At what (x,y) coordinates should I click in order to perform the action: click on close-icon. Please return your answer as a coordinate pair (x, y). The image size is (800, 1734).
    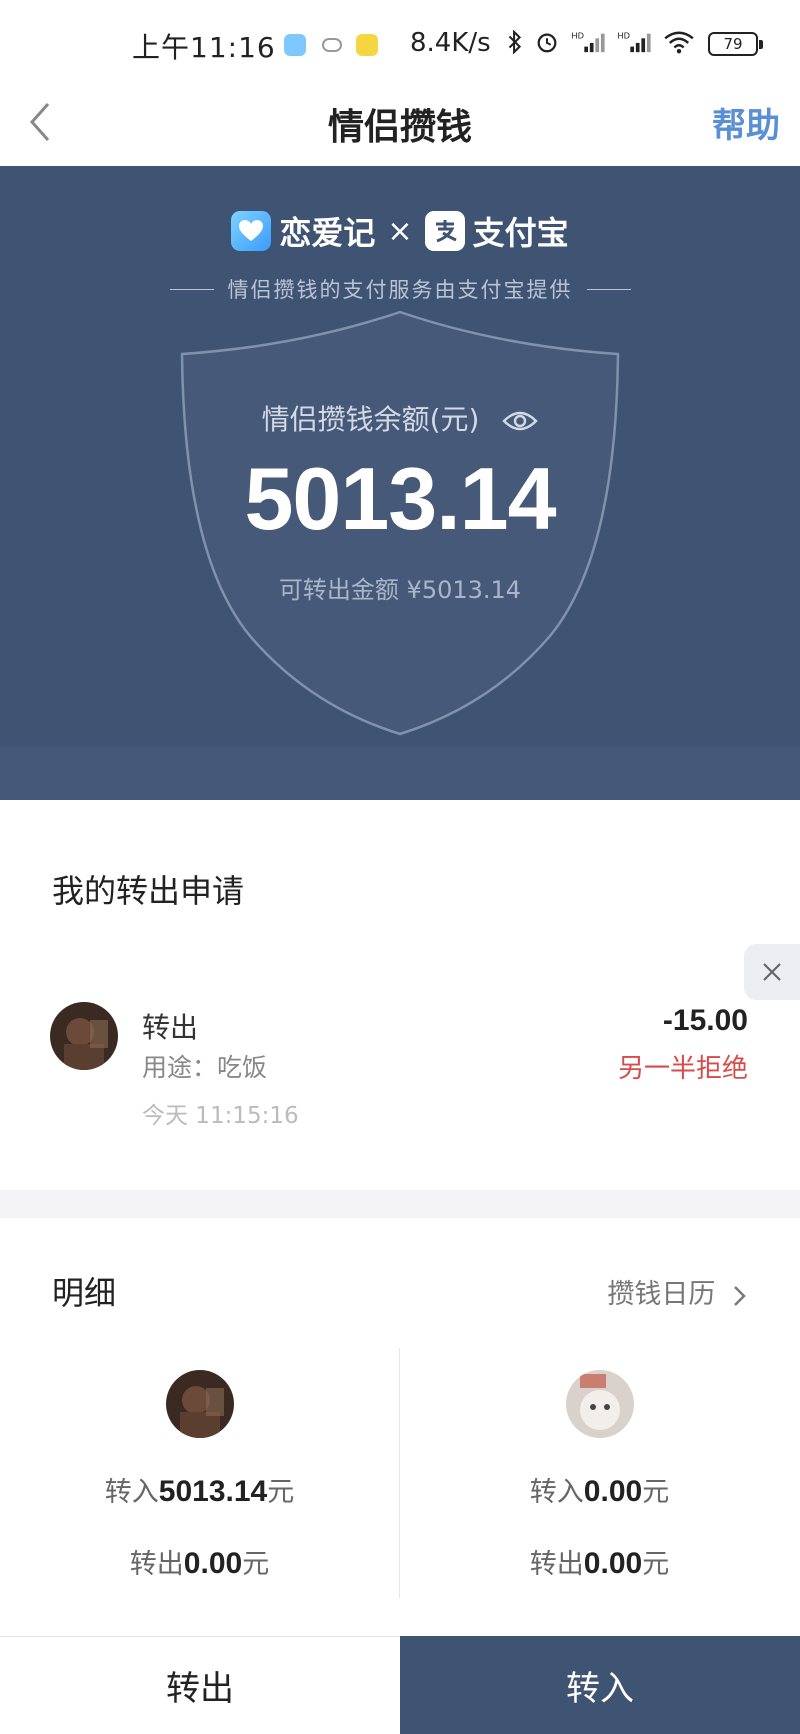
    Looking at the image, I should click on (772, 972).